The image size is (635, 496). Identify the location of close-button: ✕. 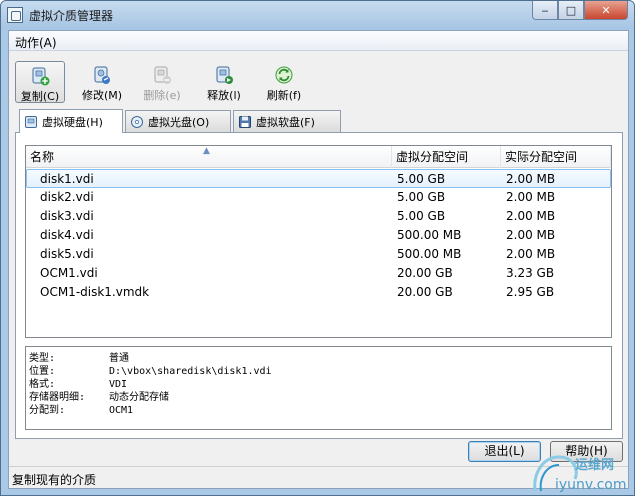
(606, 10).